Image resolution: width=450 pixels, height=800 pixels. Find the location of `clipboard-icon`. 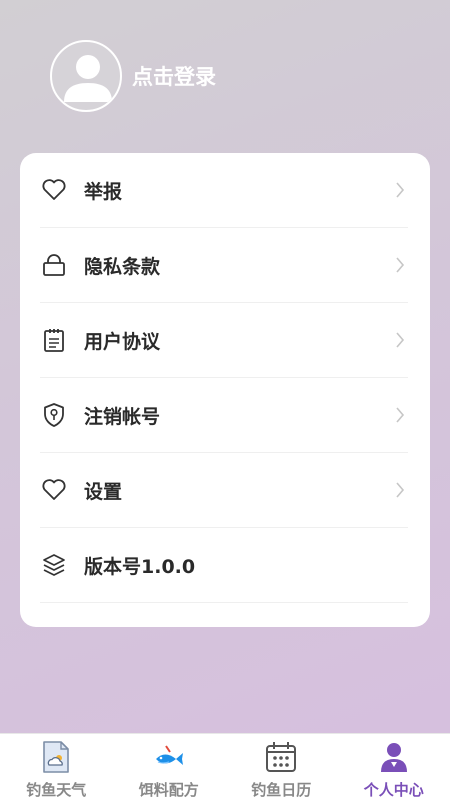

clipboard-icon is located at coordinates (54, 340).